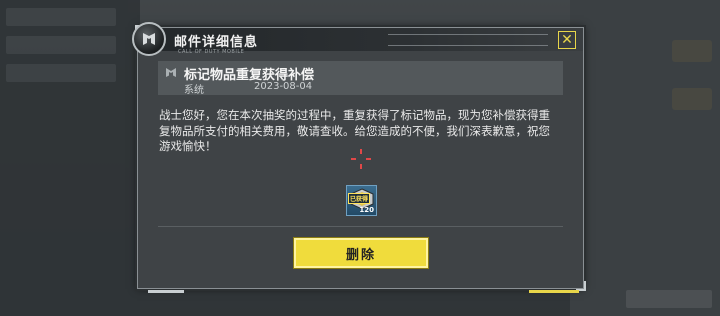 This screenshot has width=720, height=316. I want to click on close-icon: ✕, so click(567, 40).